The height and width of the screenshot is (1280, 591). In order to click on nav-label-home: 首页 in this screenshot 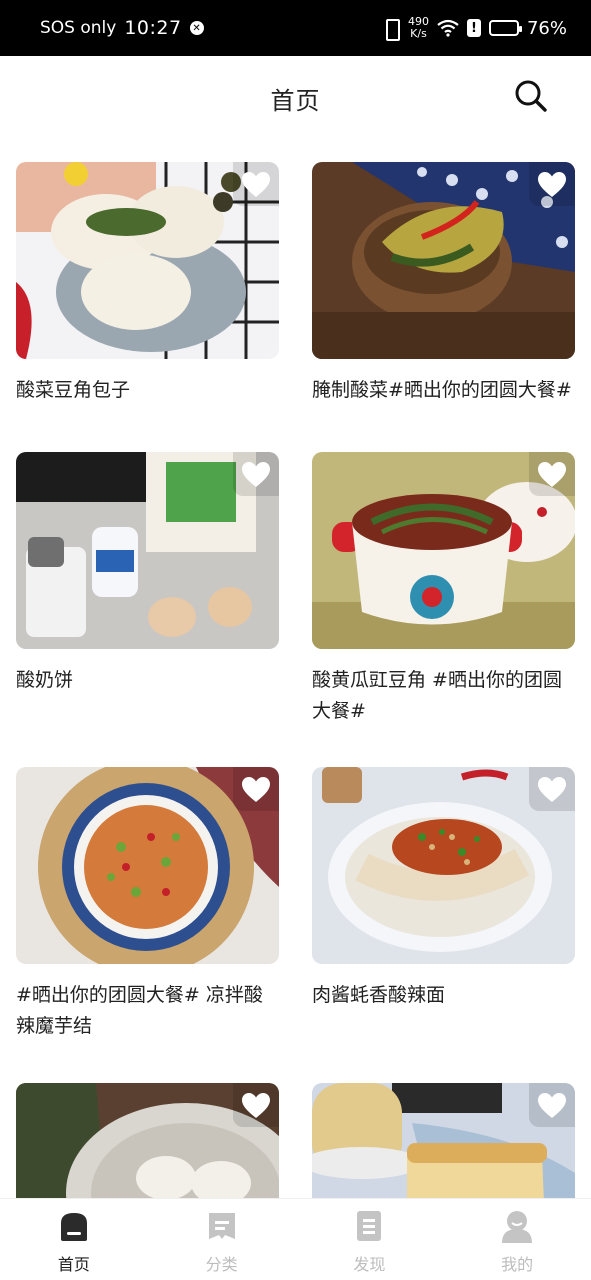, I will do `click(73, 1264)`.